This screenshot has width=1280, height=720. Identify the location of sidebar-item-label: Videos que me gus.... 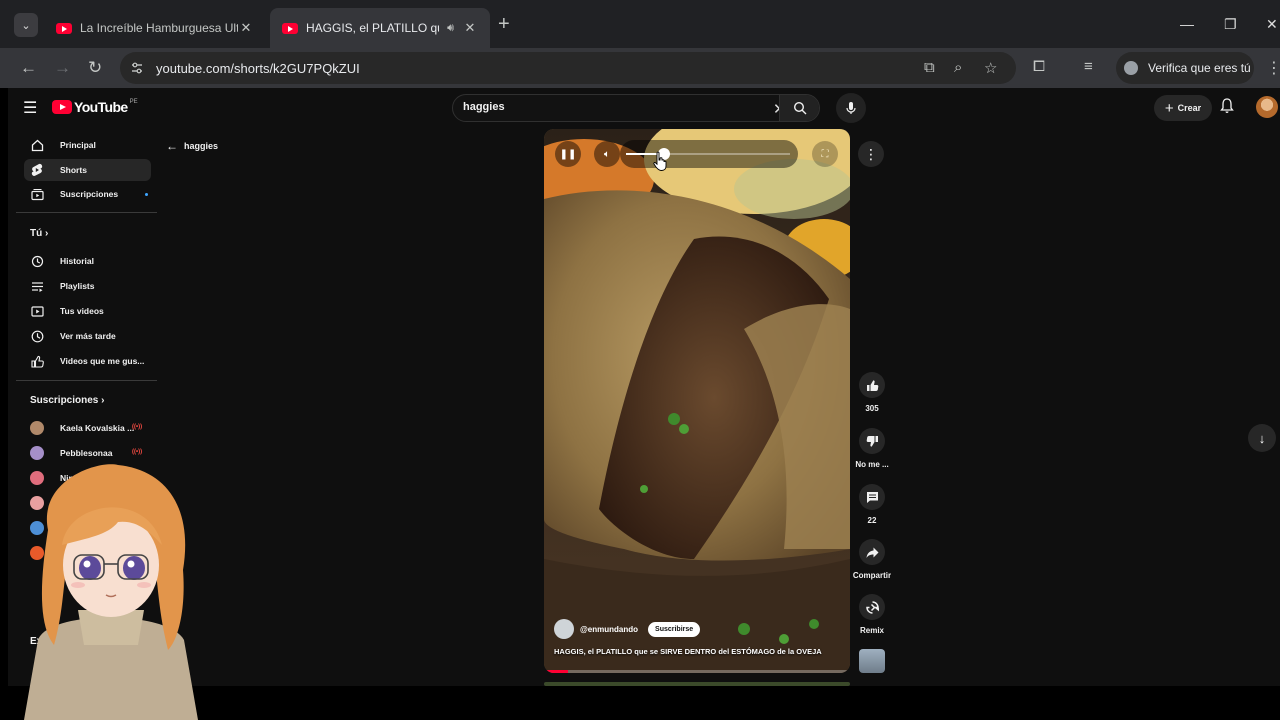
(102, 361).